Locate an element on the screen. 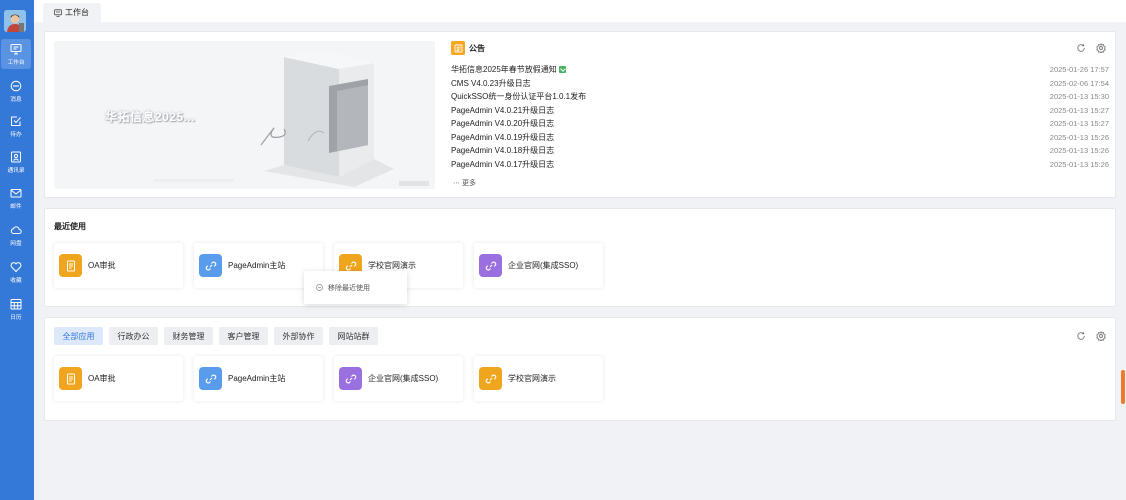 This screenshot has height=500, width=1126. notice-item: PageAdmin V4.0.20升级日志 2025-01-13 15:27 is located at coordinates (780, 123).